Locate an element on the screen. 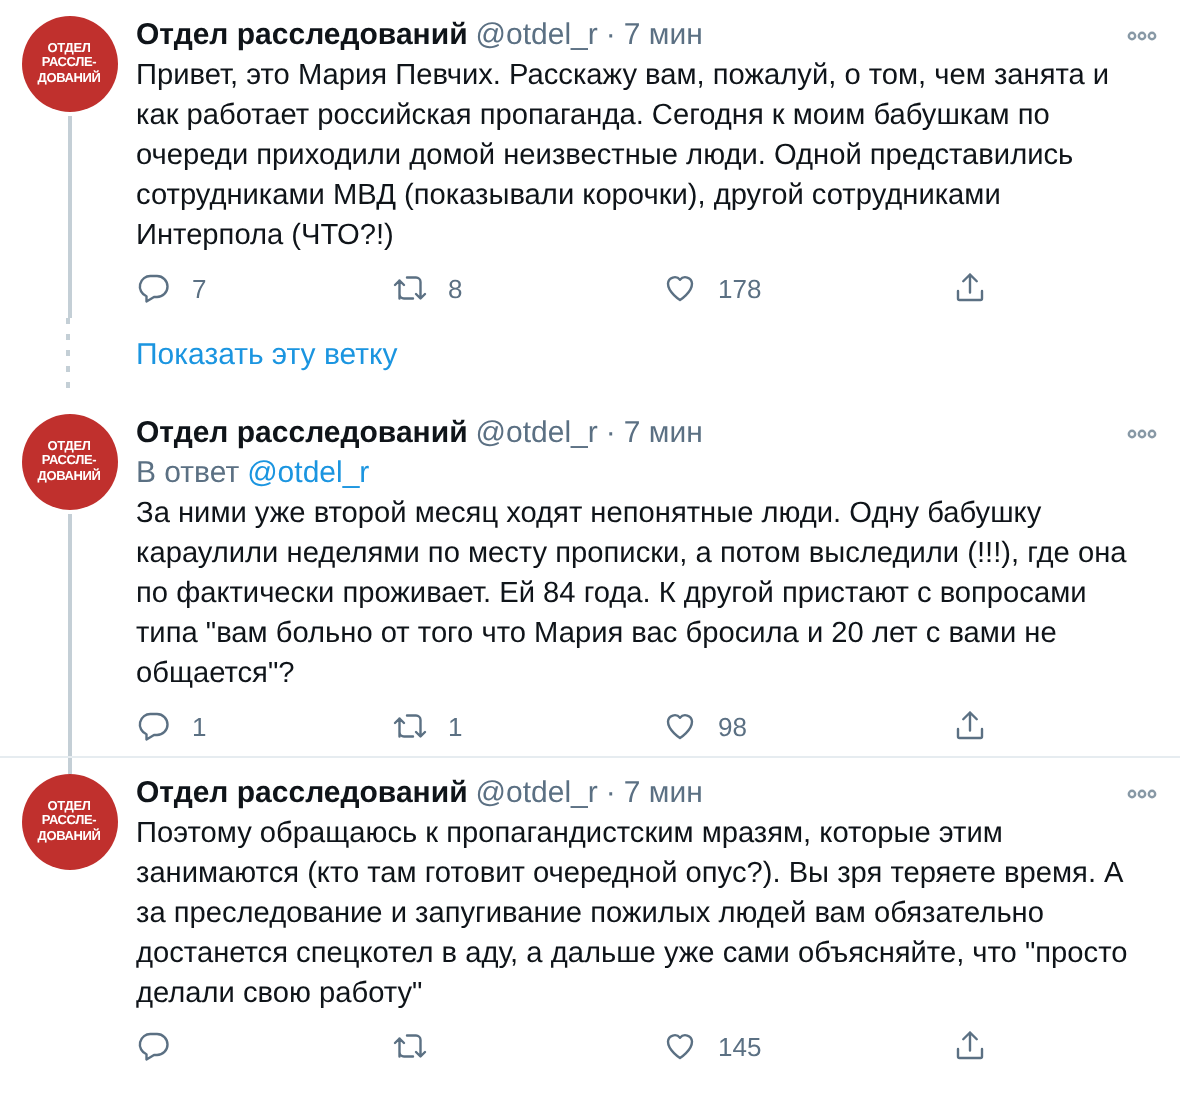  retweet-button is located at coordinates (410, 1046).